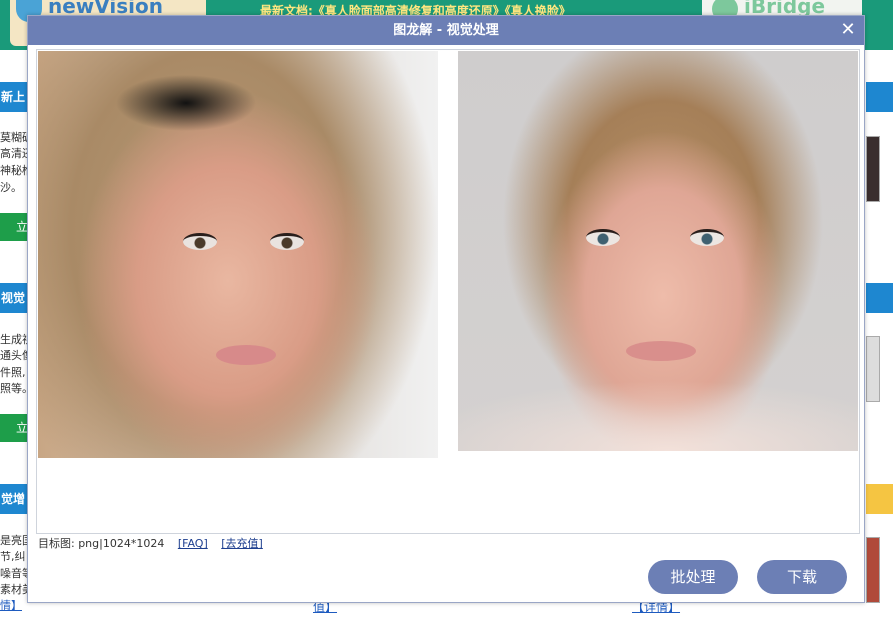 The height and width of the screenshot is (627, 893). What do you see at coordinates (242, 543) in the screenshot?
I see `recharge-link: [去充值]` at bounding box center [242, 543].